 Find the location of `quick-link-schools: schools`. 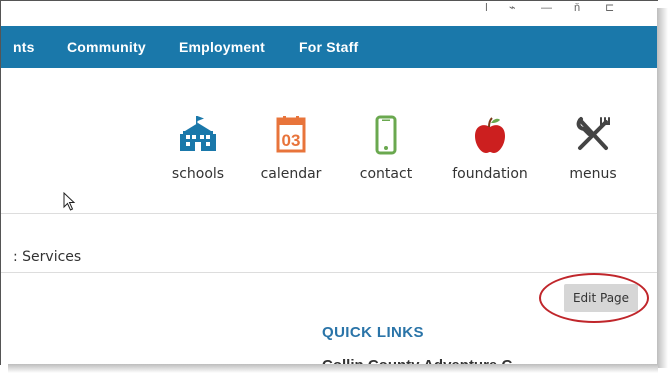

quick-link-schools: schools is located at coordinates (198, 148).